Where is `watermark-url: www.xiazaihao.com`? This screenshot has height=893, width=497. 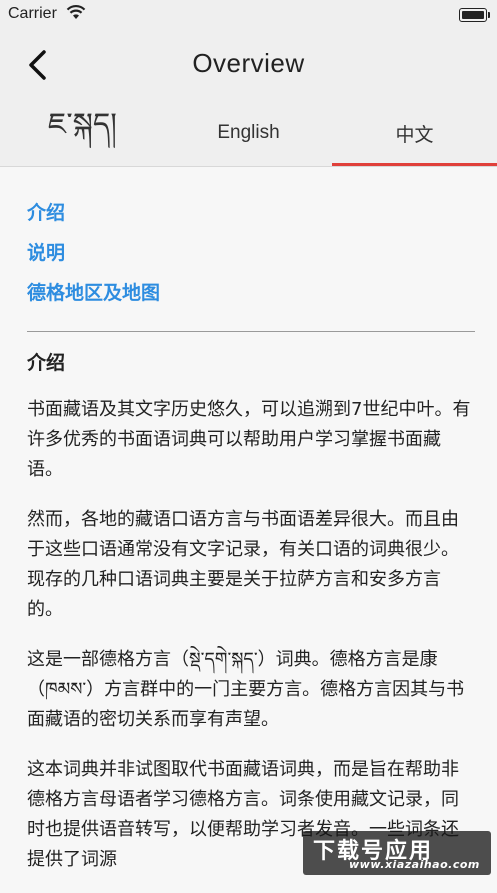
watermark-url: www.xiazaihao.com is located at coordinates (414, 864).